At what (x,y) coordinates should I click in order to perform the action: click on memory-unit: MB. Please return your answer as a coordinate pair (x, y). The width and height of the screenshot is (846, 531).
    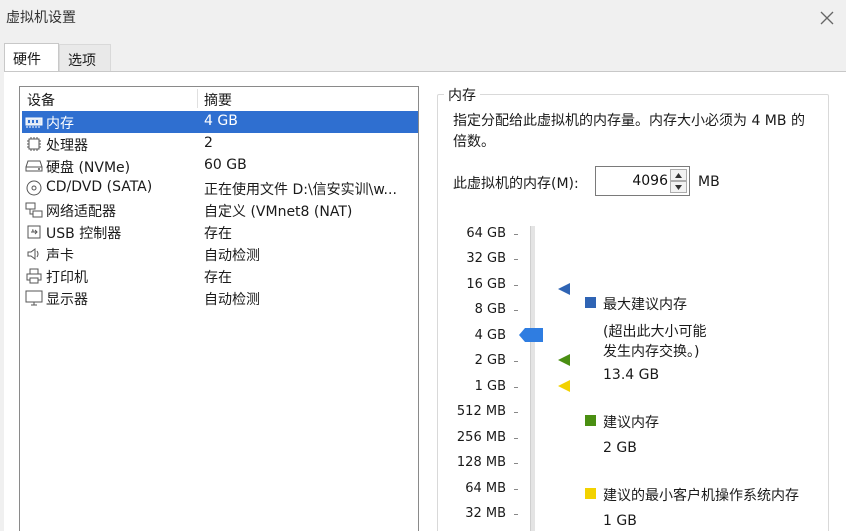
    Looking at the image, I should click on (709, 182).